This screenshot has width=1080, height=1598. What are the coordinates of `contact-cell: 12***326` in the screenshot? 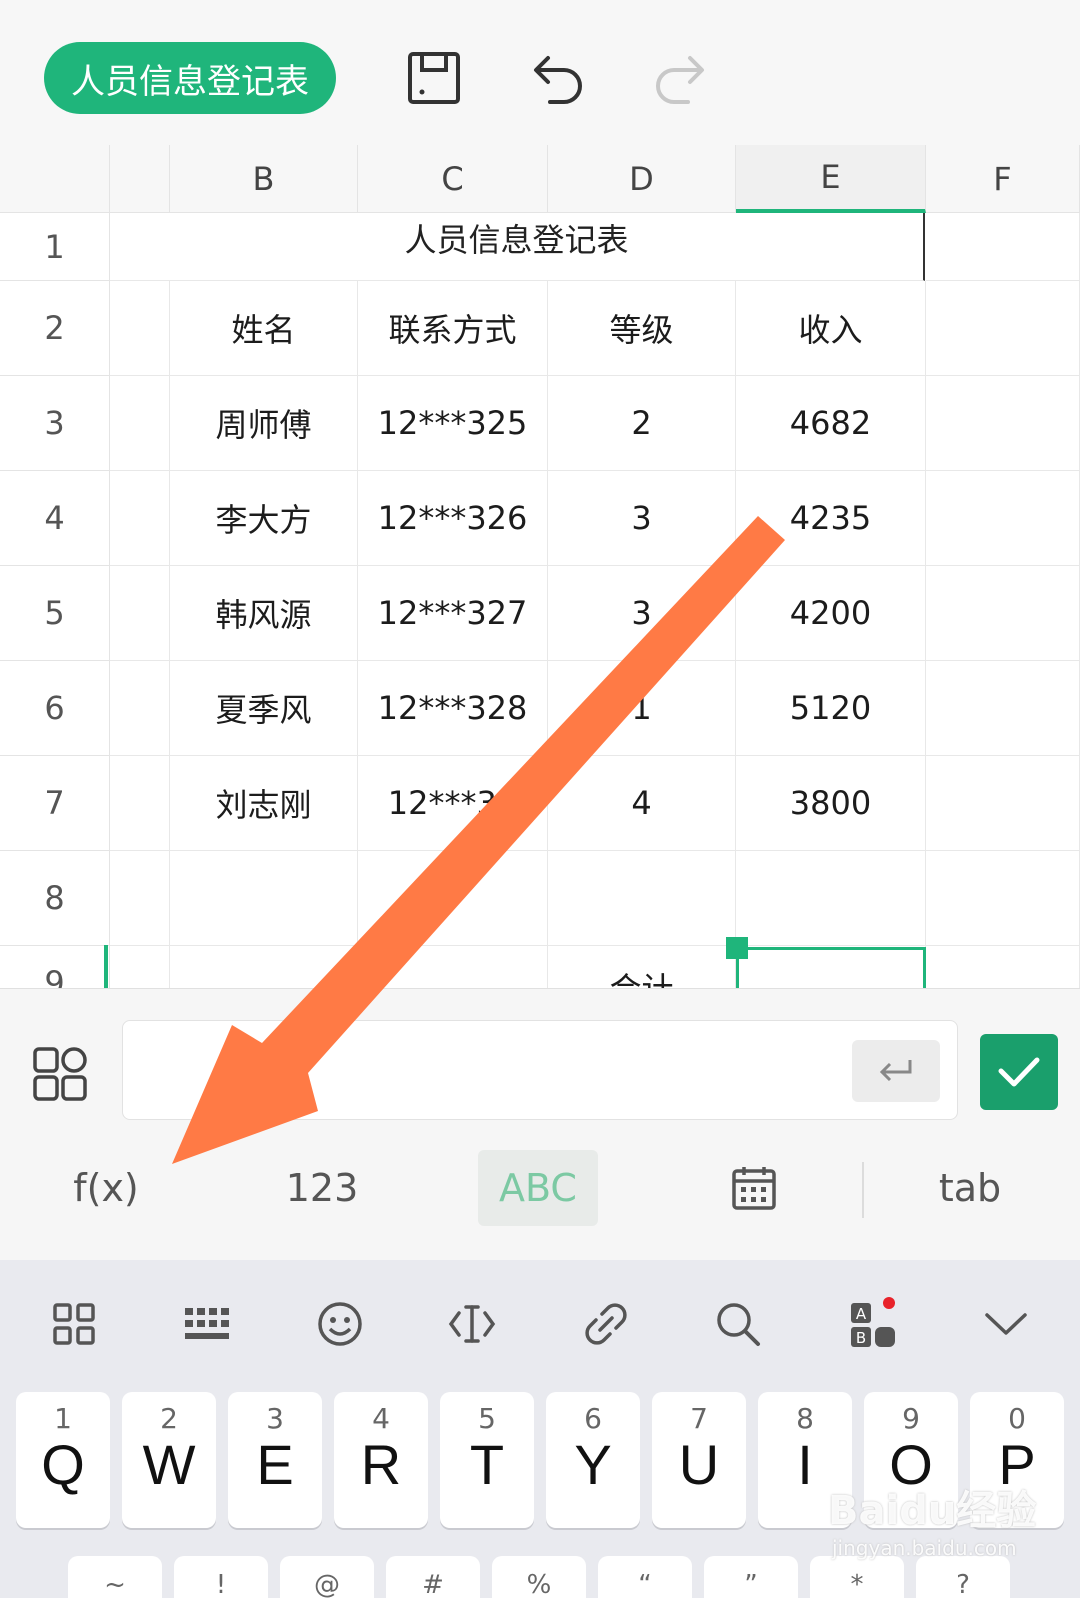 It's located at (453, 518).